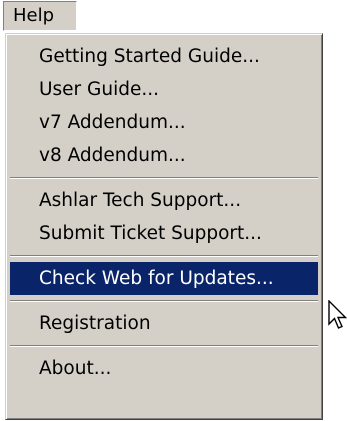  I want to click on mouse-pointer-icon, so click(337, 314).